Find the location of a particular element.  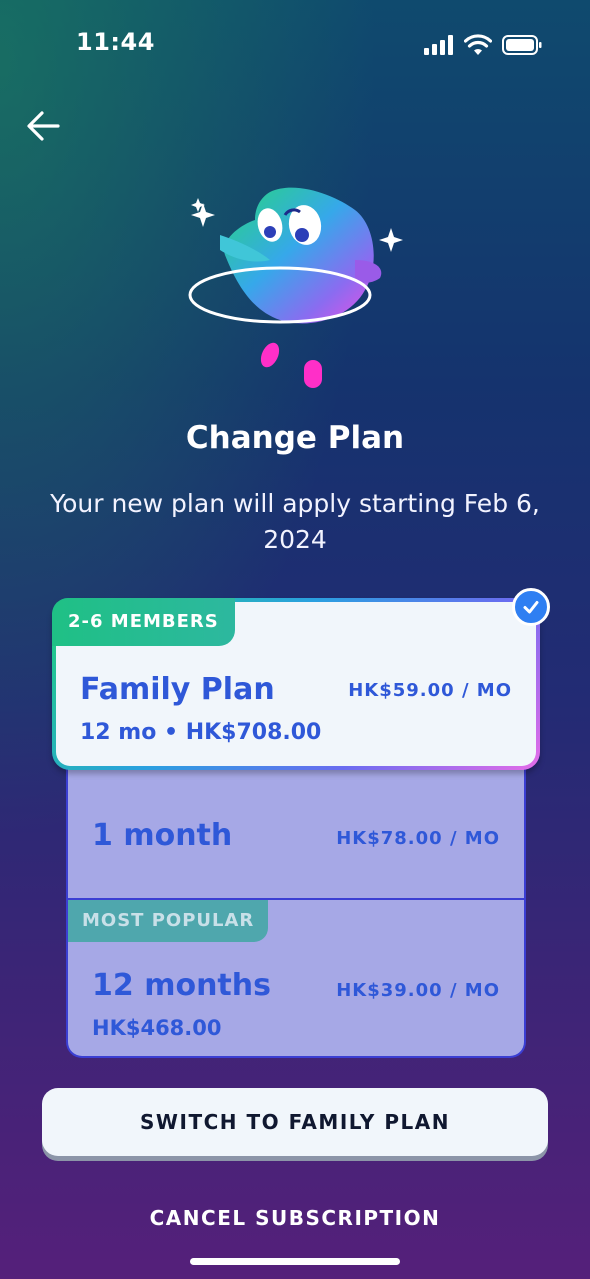

status-time: 11:44 is located at coordinates (115, 42).